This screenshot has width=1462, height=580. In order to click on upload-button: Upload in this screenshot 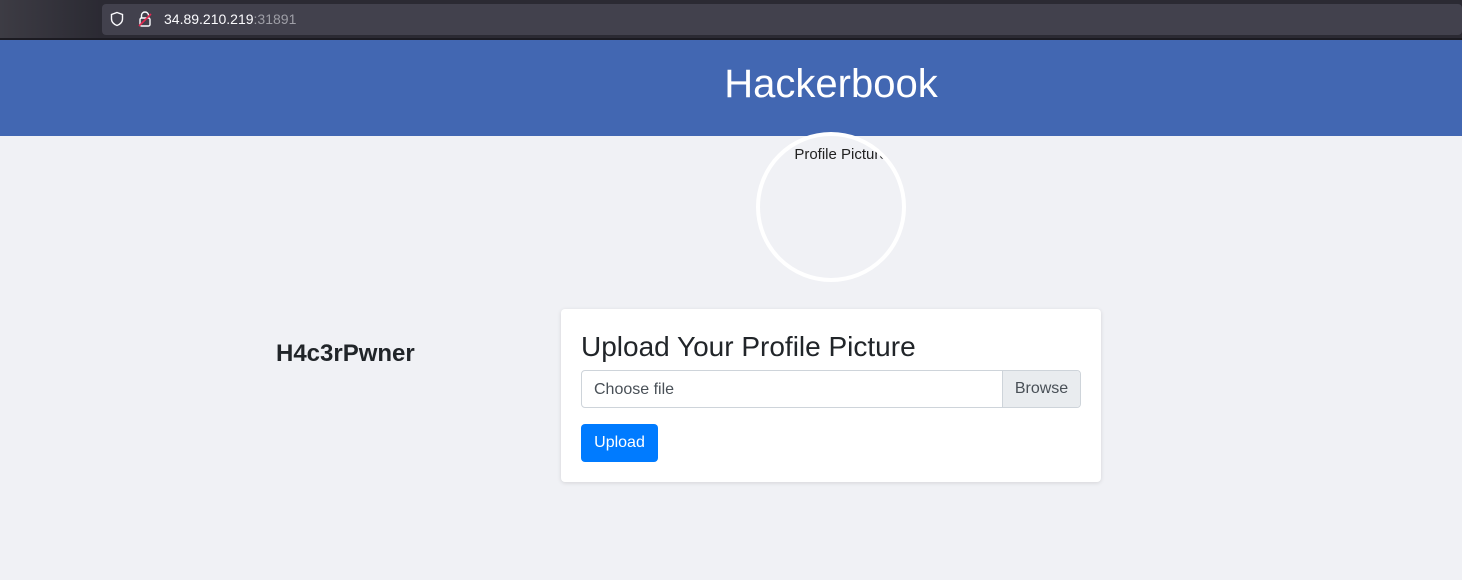, I will do `click(619, 443)`.